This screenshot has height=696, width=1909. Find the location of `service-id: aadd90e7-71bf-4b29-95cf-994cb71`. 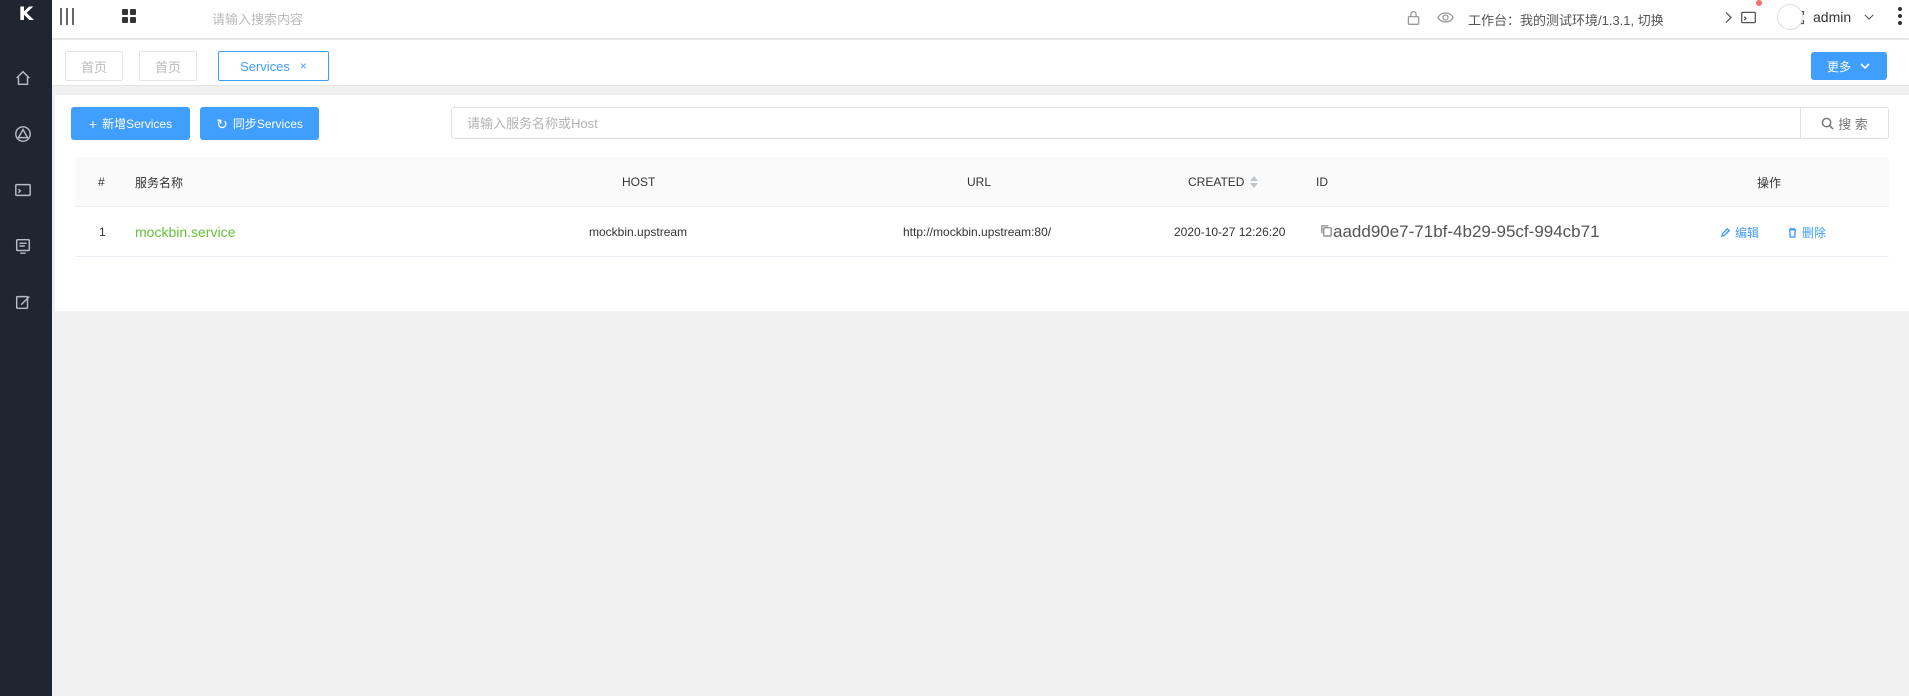

service-id: aadd90e7-71bf-4b29-95cf-994cb71 is located at coordinates (1466, 231).